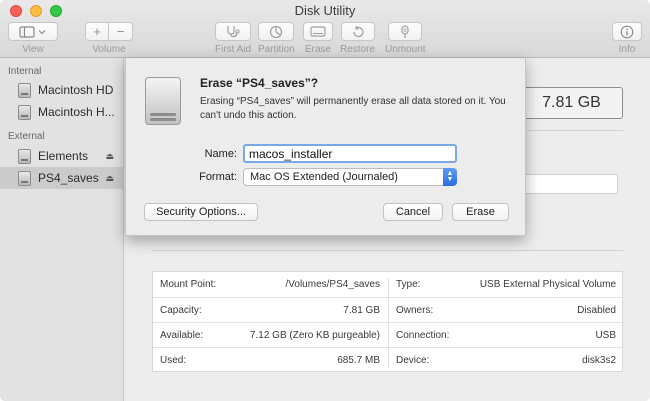 The width and height of the screenshot is (650, 401). Describe the element at coordinates (405, 49) in the screenshot. I see `unmount-label: Unmount` at that location.